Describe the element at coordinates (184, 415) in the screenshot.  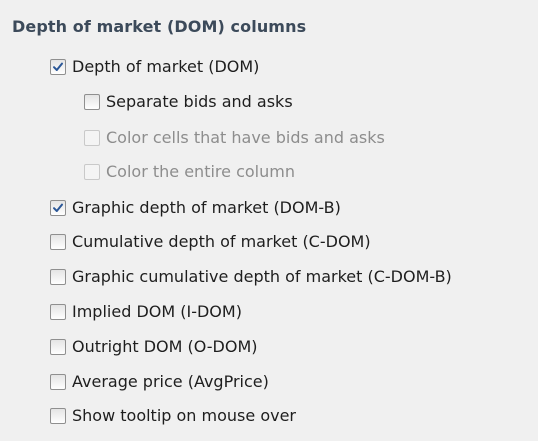
I see `option-label: Show tooltip on mouse over` at that location.